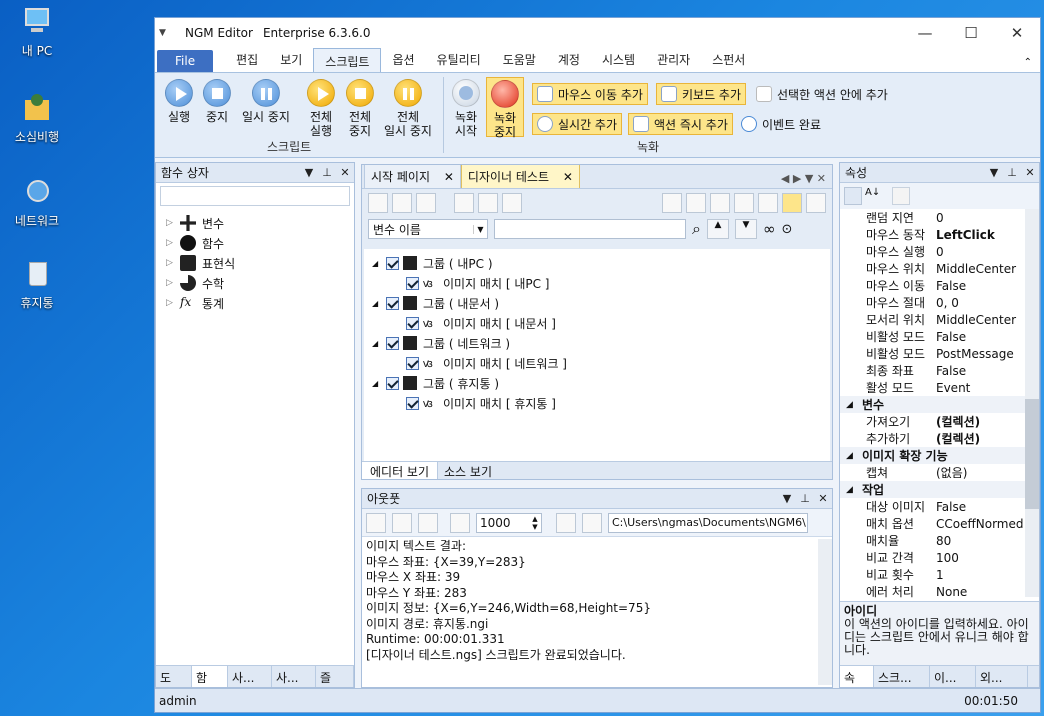 The image size is (1044, 716). Describe the element at coordinates (260, 283) in the screenshot. I see `tree-item-math: ▷ 수학` at that location.